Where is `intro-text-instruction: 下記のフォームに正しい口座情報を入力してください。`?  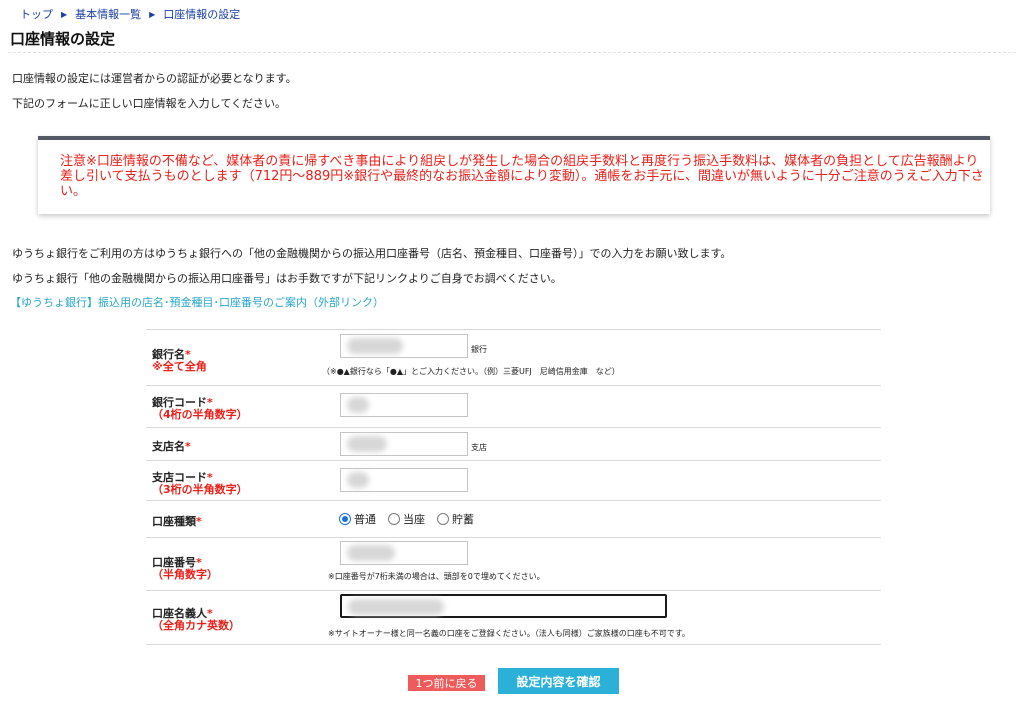 intro-text-instruction: 下記のフォームに正しい口座情報を入力してください。 is located at coordinates (149, 103).